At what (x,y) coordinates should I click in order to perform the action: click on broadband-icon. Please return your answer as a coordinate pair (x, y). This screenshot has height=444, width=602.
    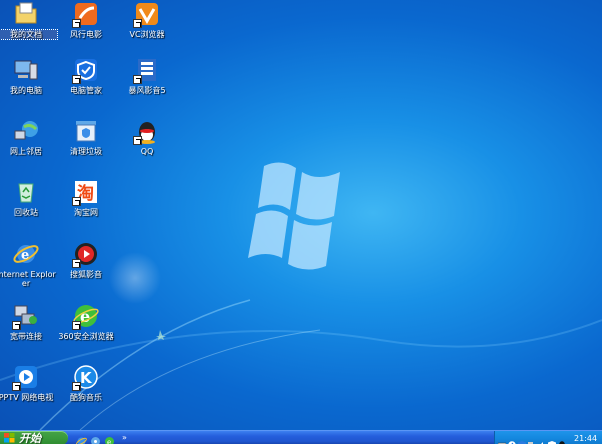
    Looking at the image, I should click on (26, 316).